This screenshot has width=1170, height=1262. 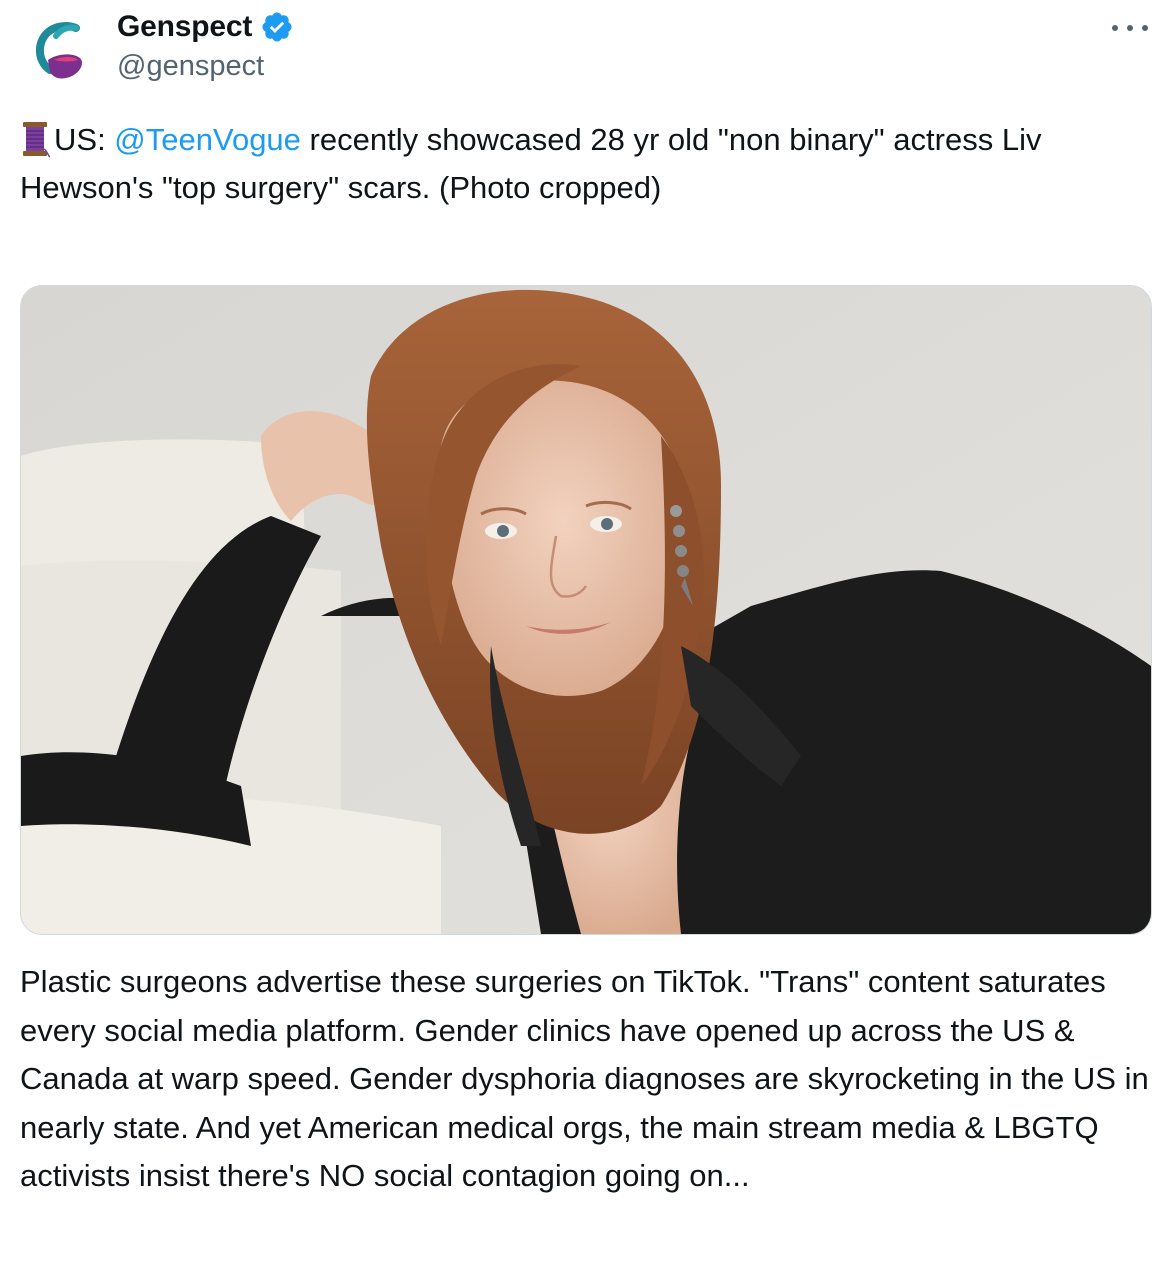 I want to click on author-name-row: Genspect, so click(x=205, y=27).